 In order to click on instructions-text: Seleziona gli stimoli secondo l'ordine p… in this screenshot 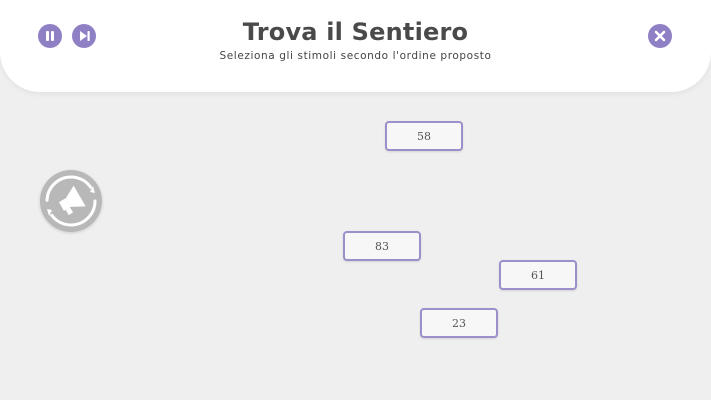, I will do `click(355, 56)`.